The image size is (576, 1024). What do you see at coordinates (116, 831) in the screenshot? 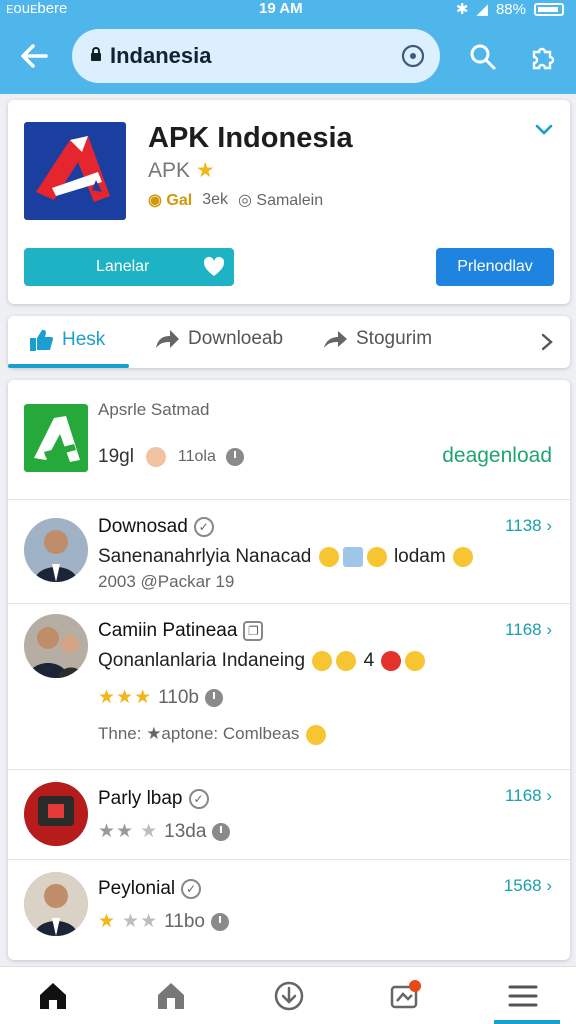
I see `filled-stars: ★★` at bounding box center [116, 831].